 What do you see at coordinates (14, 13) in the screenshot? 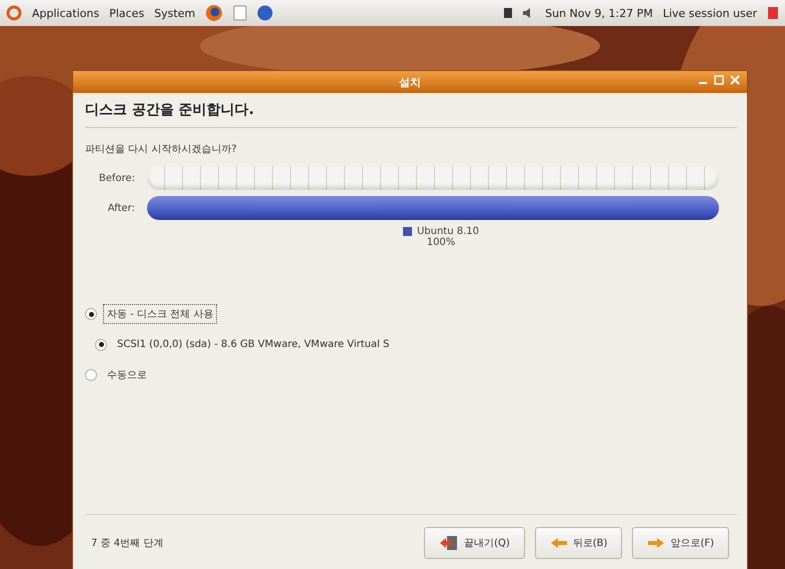
I see `logo-icon` at bounding box center [14, 13].